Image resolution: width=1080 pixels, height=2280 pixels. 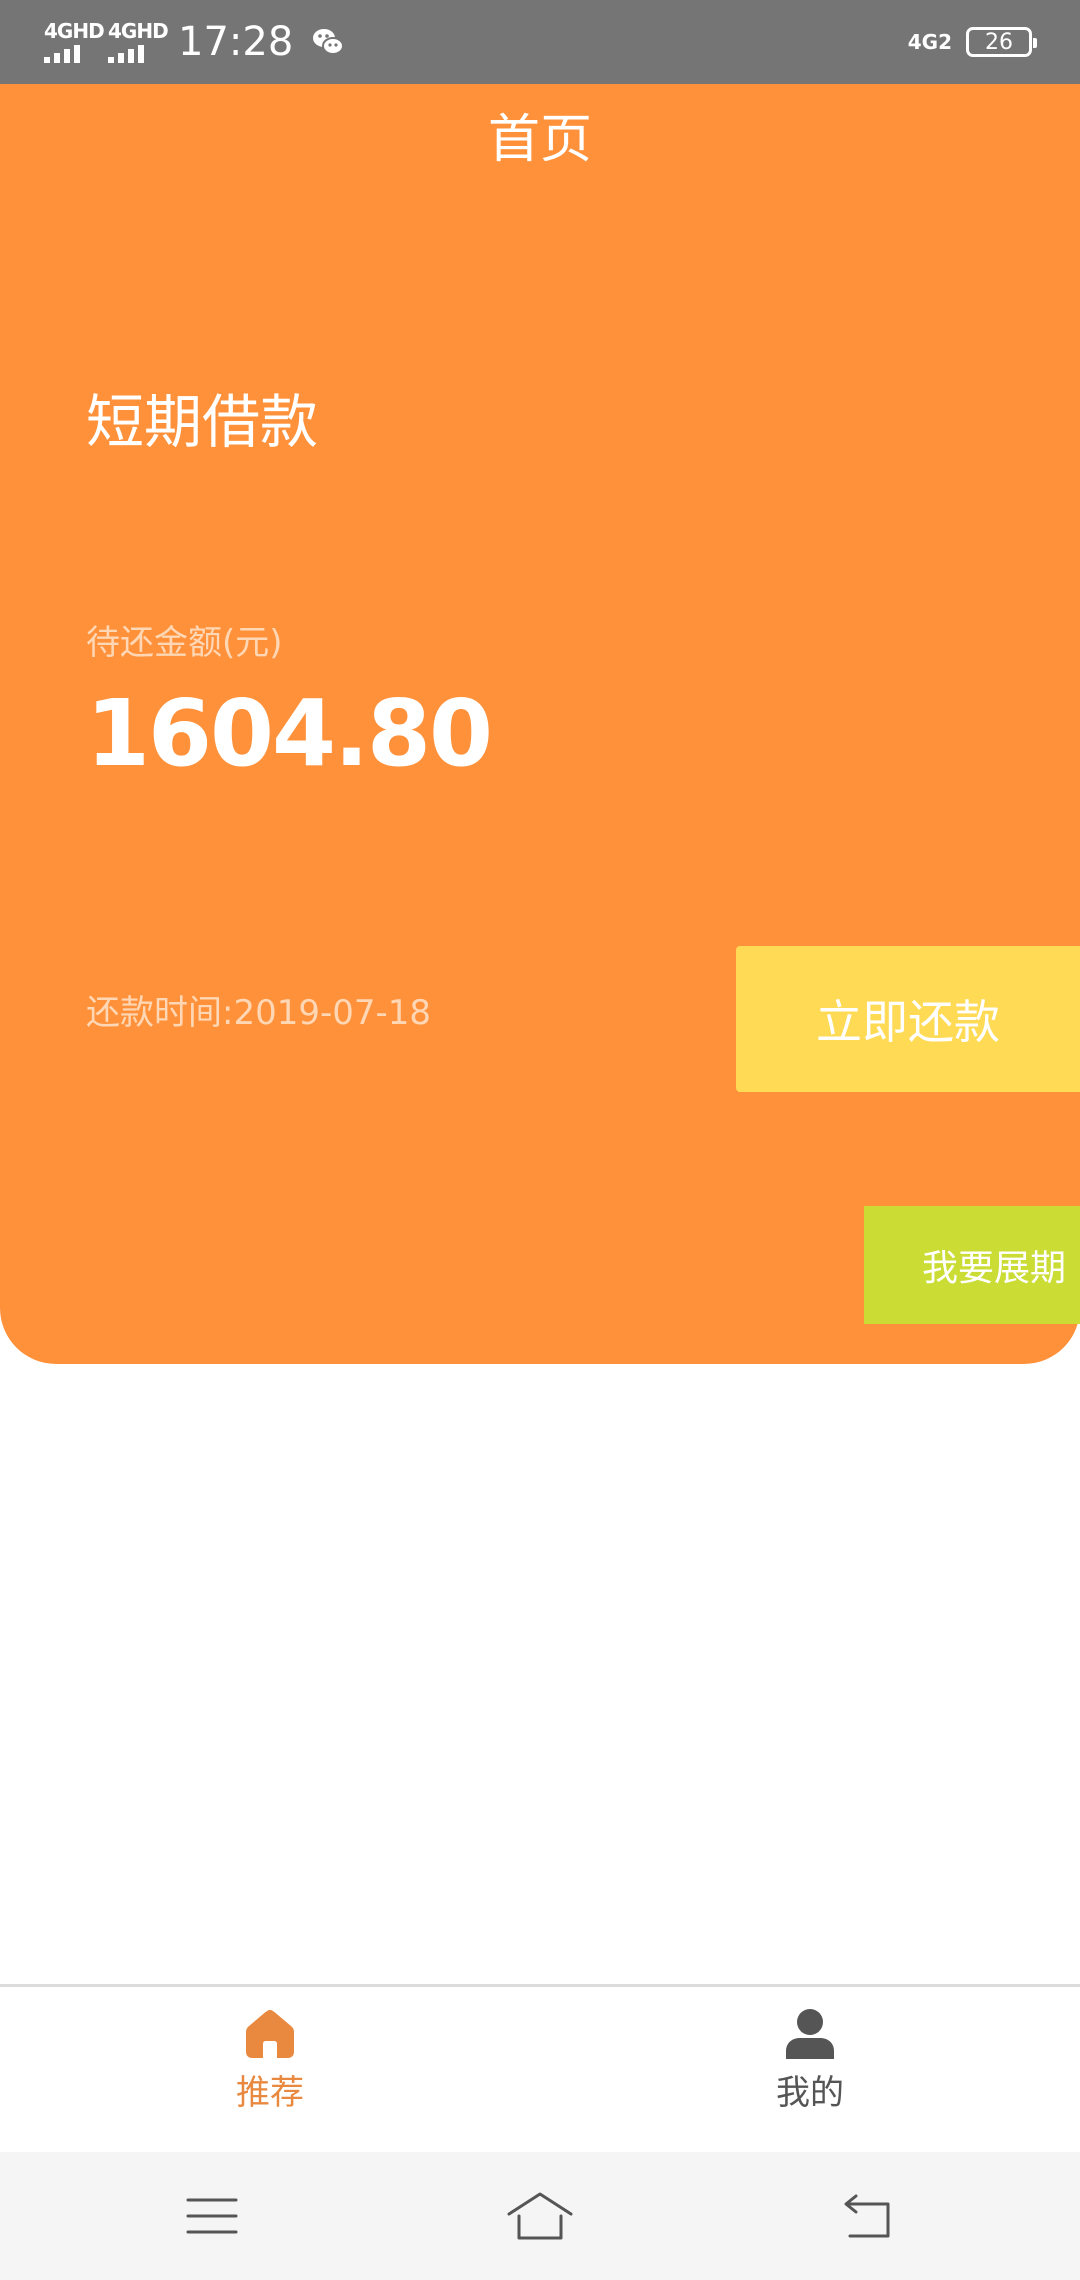 I want to click on status-left: 4GHD 4GHD 17:28, so click(x=194, y=42).